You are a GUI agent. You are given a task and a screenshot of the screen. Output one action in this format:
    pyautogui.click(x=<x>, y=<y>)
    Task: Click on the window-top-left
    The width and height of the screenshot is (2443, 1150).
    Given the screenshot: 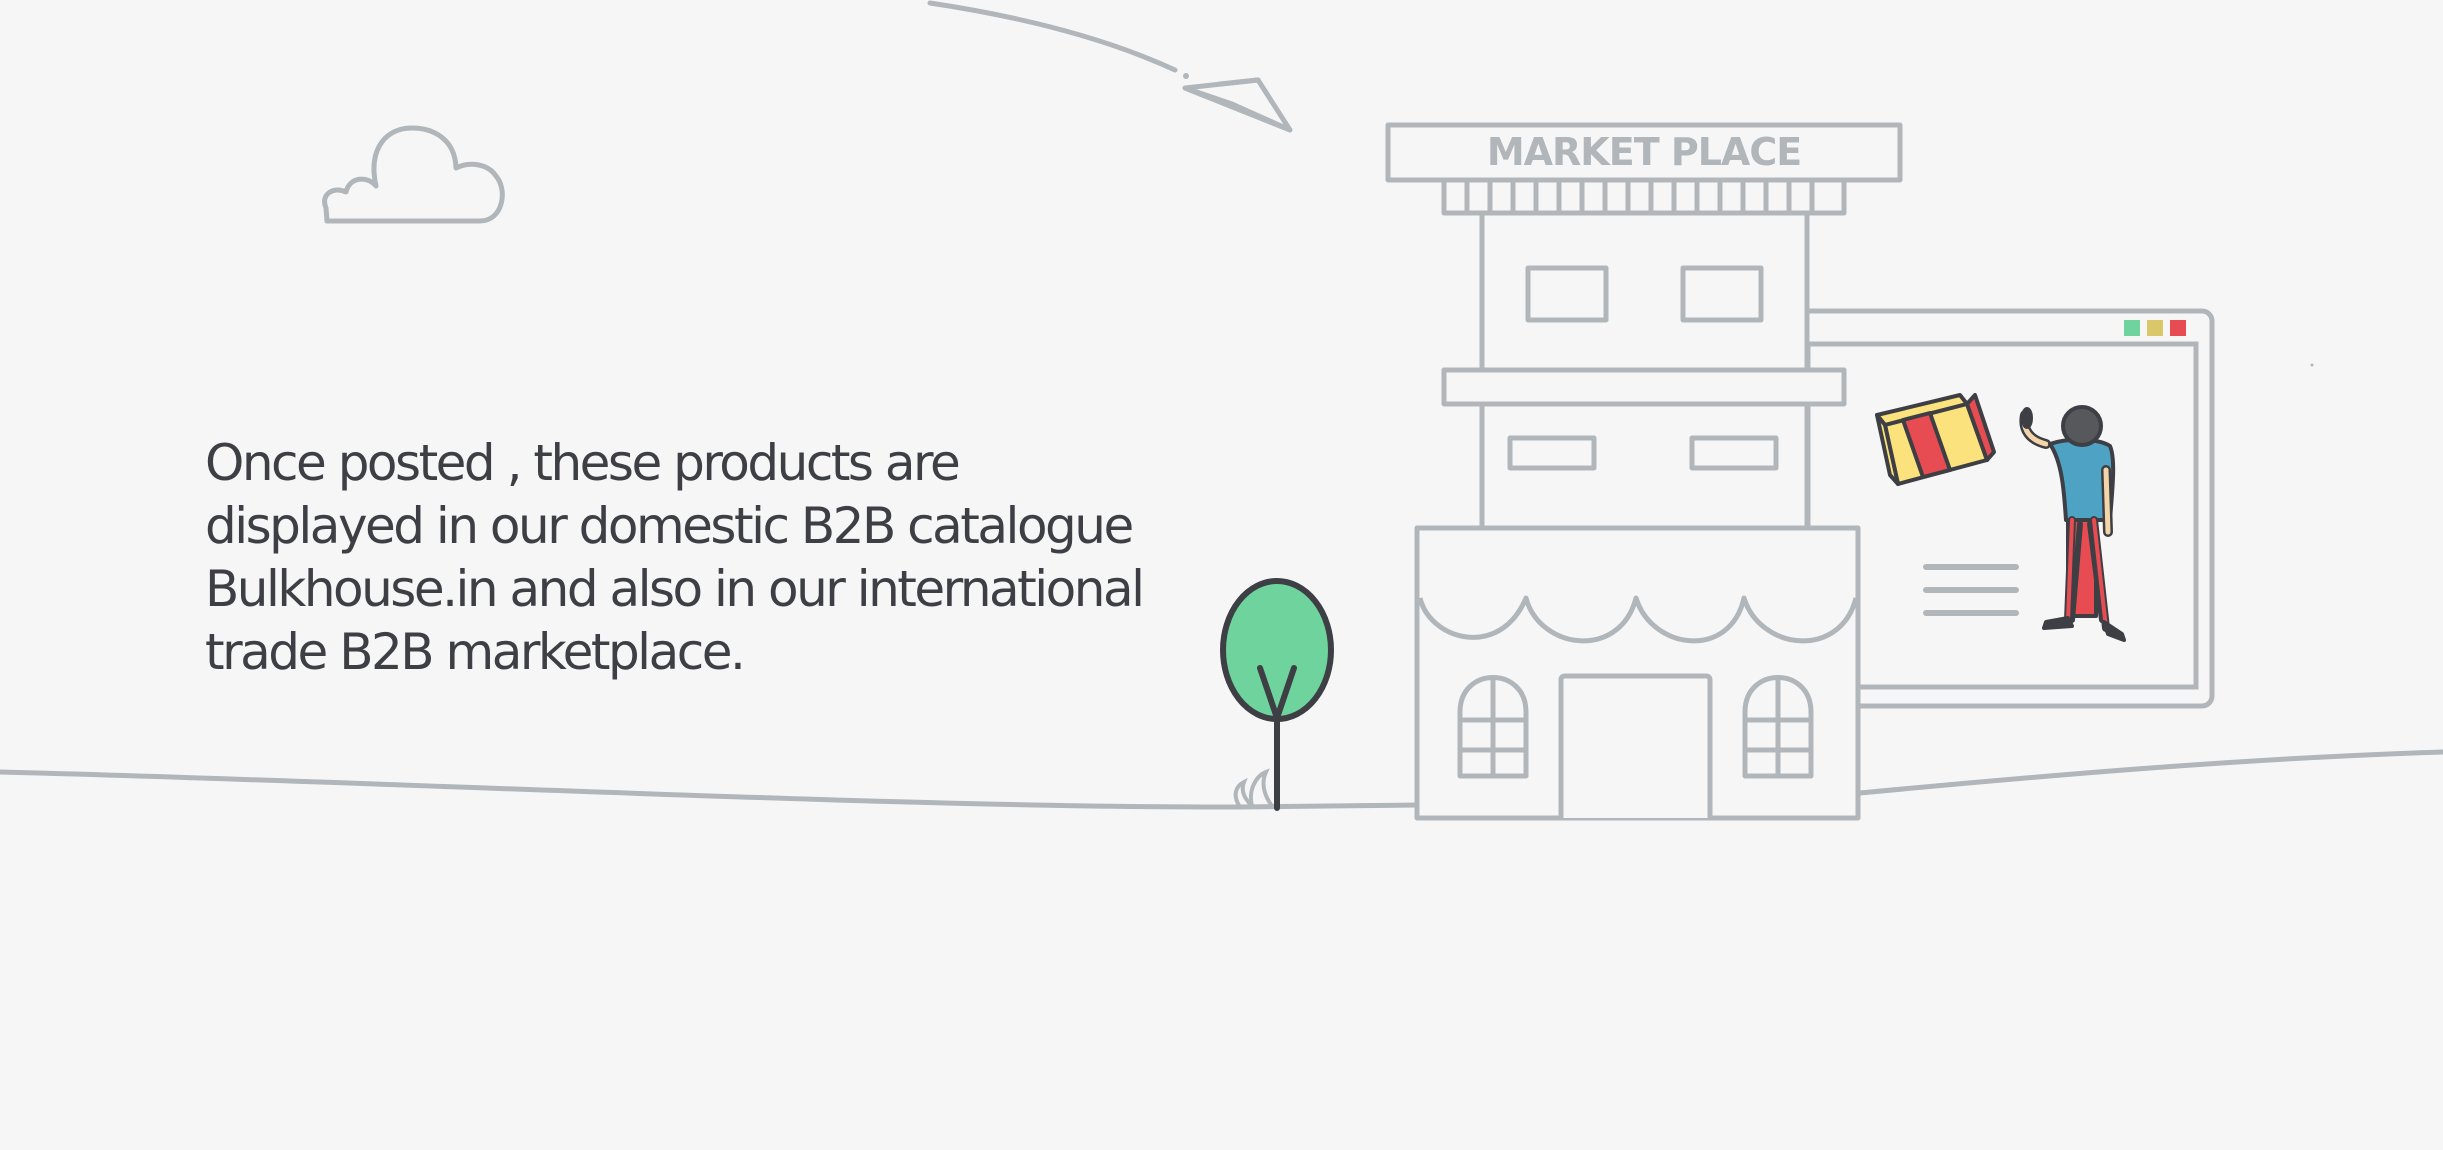 What is the action you would take?
    pyautogui.click(x=1567, y=294)
    